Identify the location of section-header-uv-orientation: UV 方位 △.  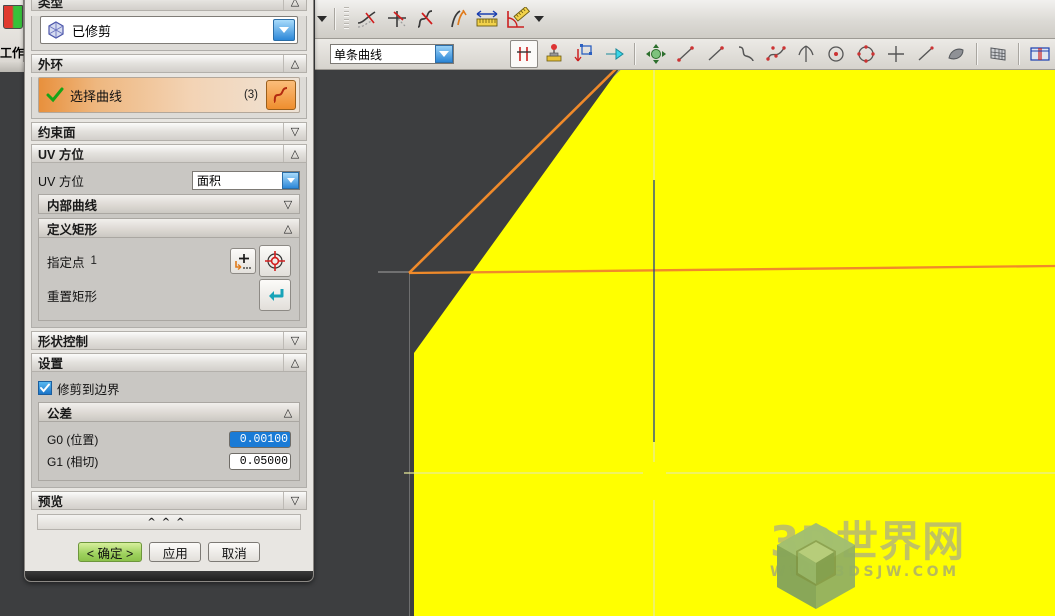
(169, 153).